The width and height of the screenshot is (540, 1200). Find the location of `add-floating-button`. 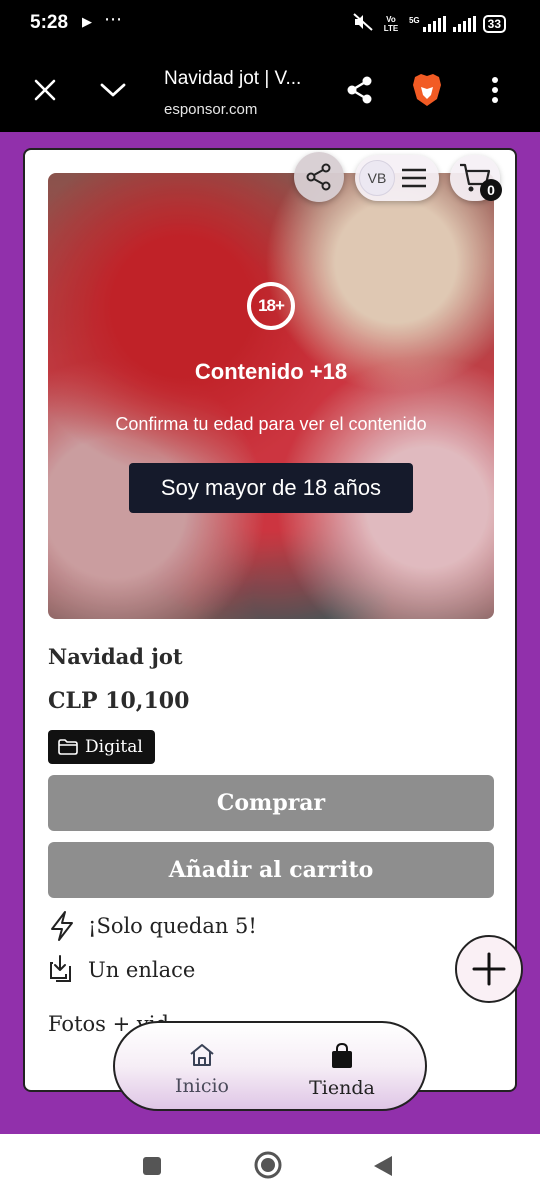

add-floating-button is located at coordinates (489, 969).